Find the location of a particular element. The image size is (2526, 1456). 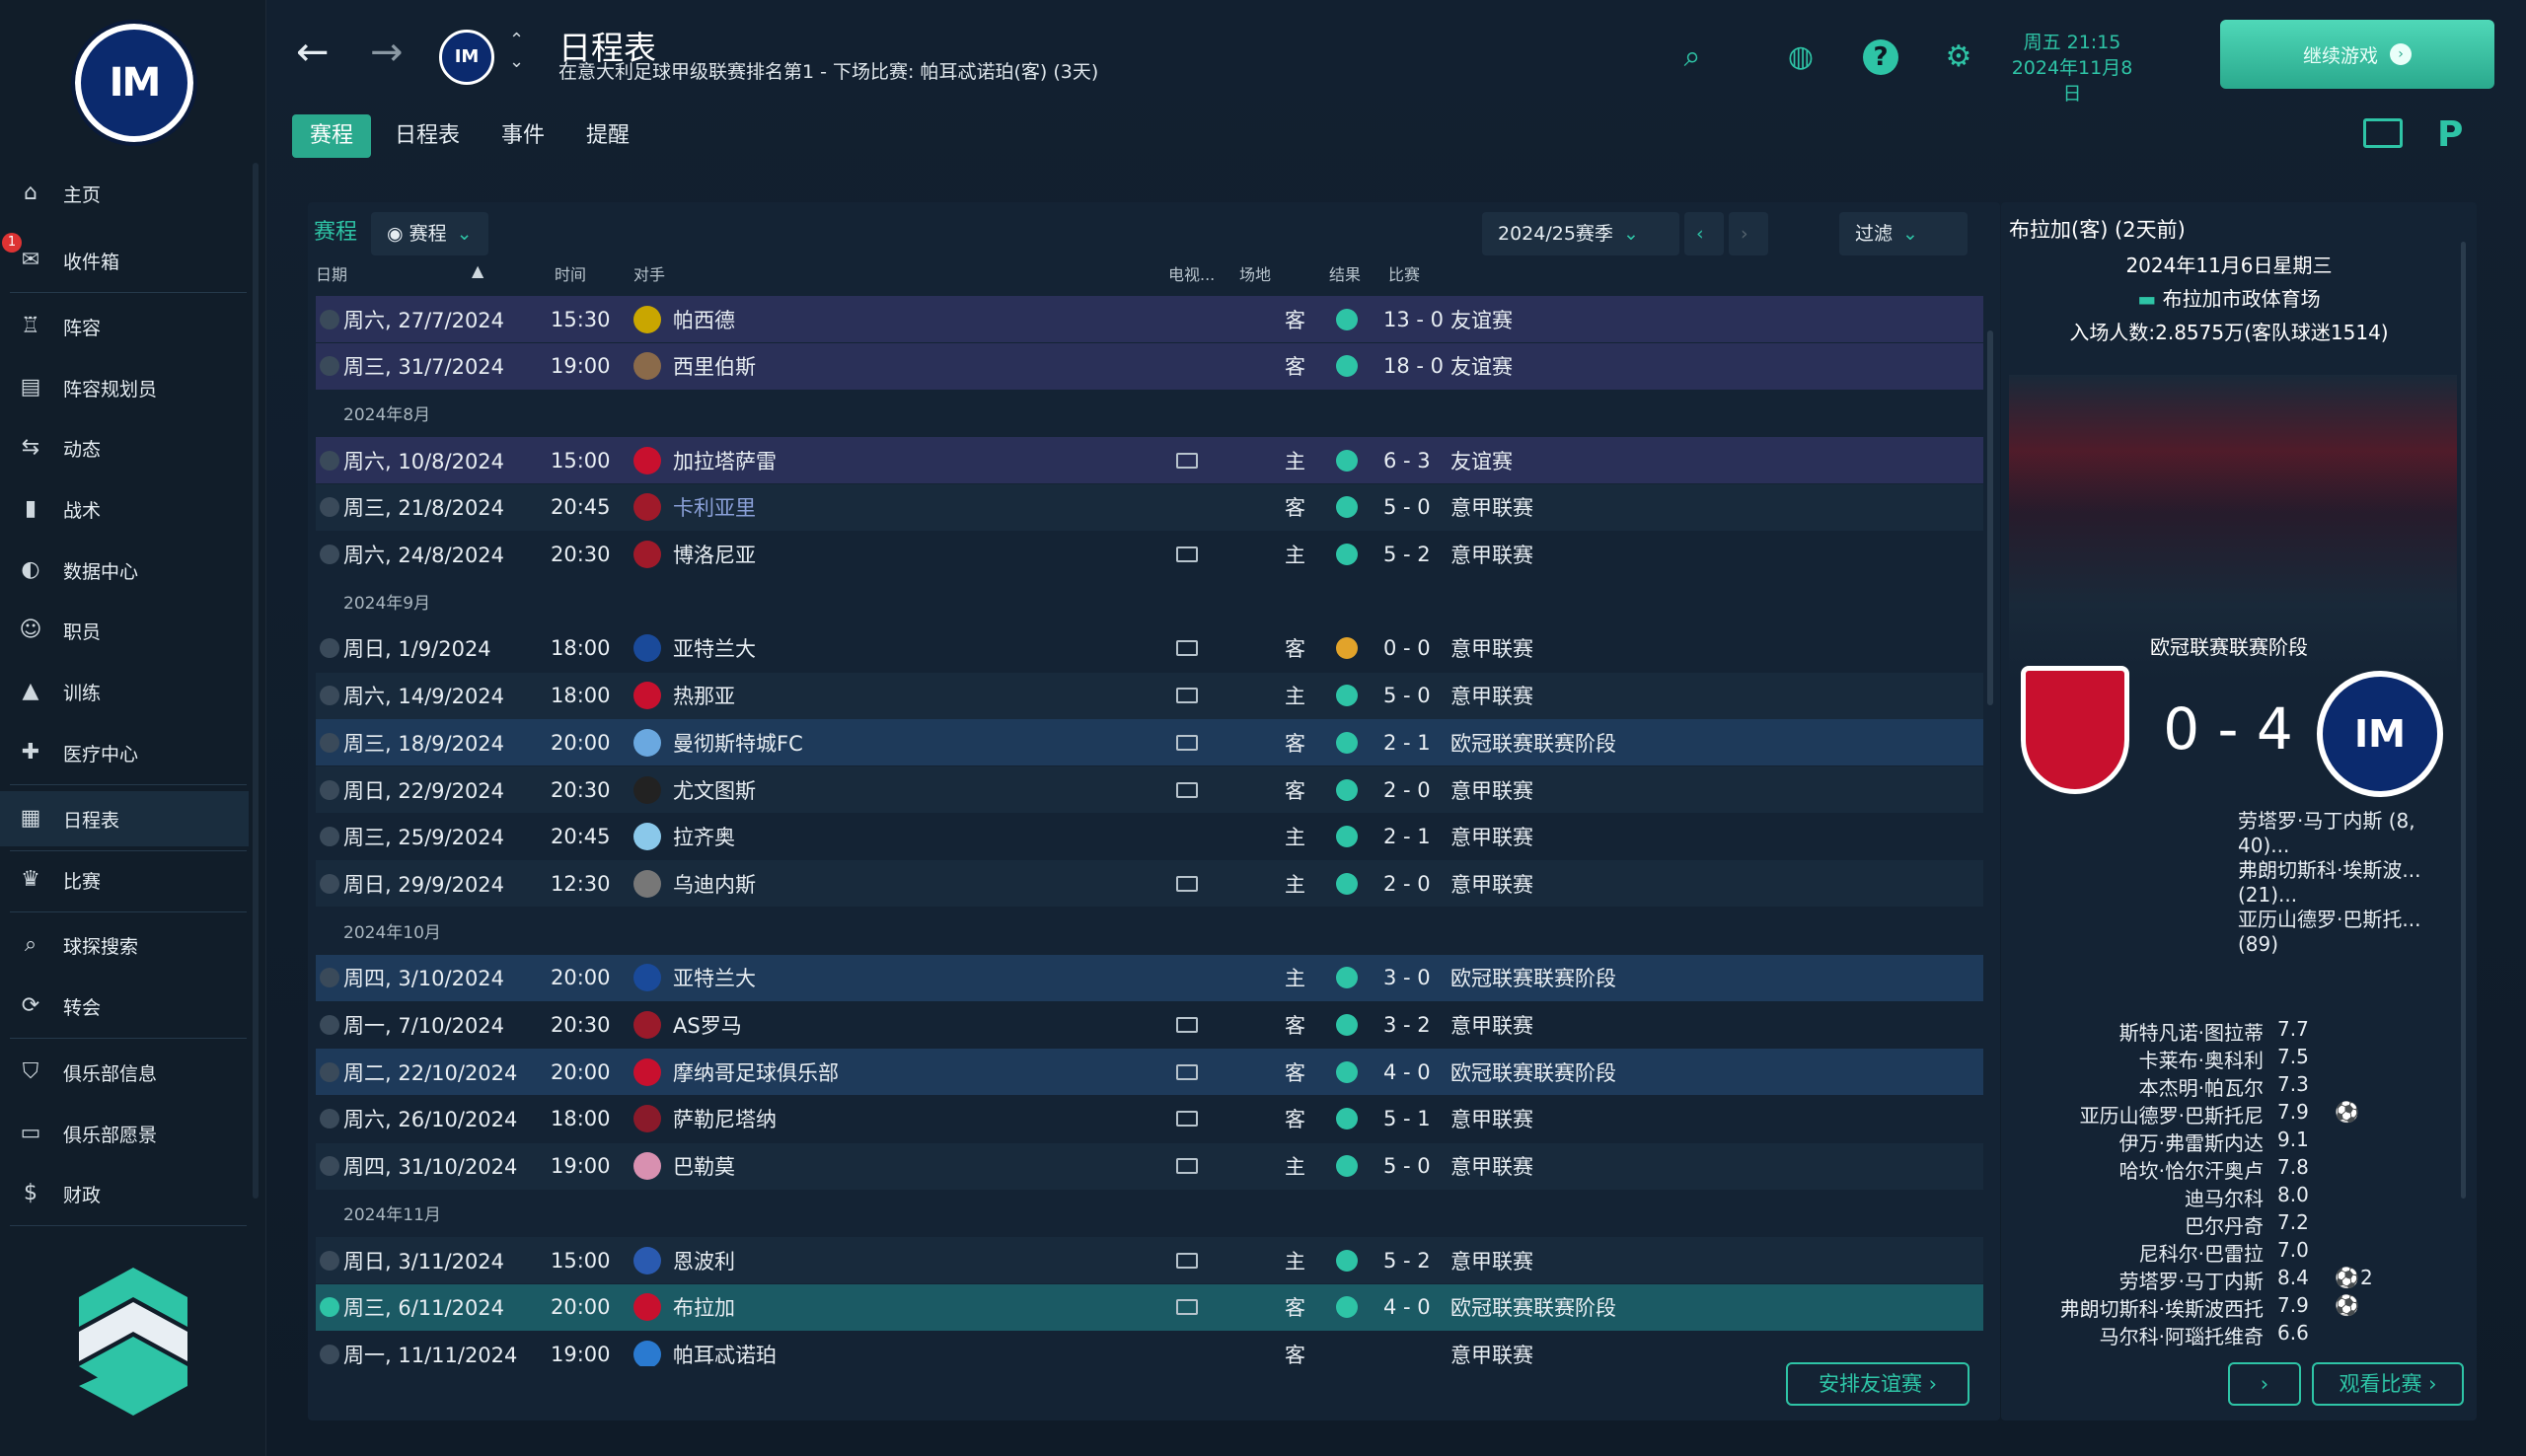

sidebar-item-12: ⌕ 球探搜索 is located at coordinates (124, 945).